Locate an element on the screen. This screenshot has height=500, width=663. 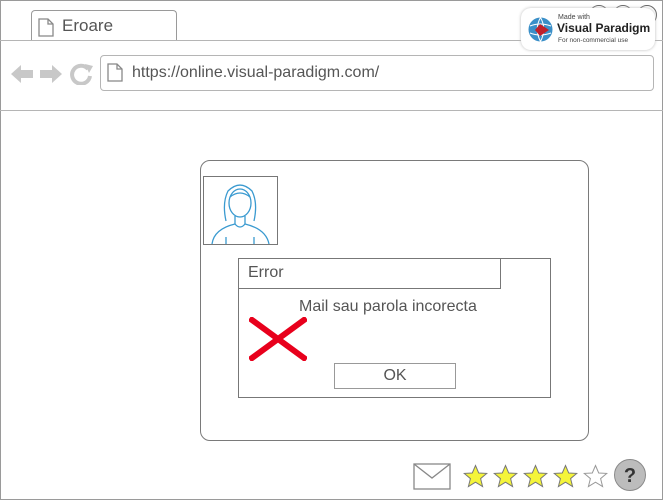
visual-paradigm-logo-icon is located at coordinates (540, 32).